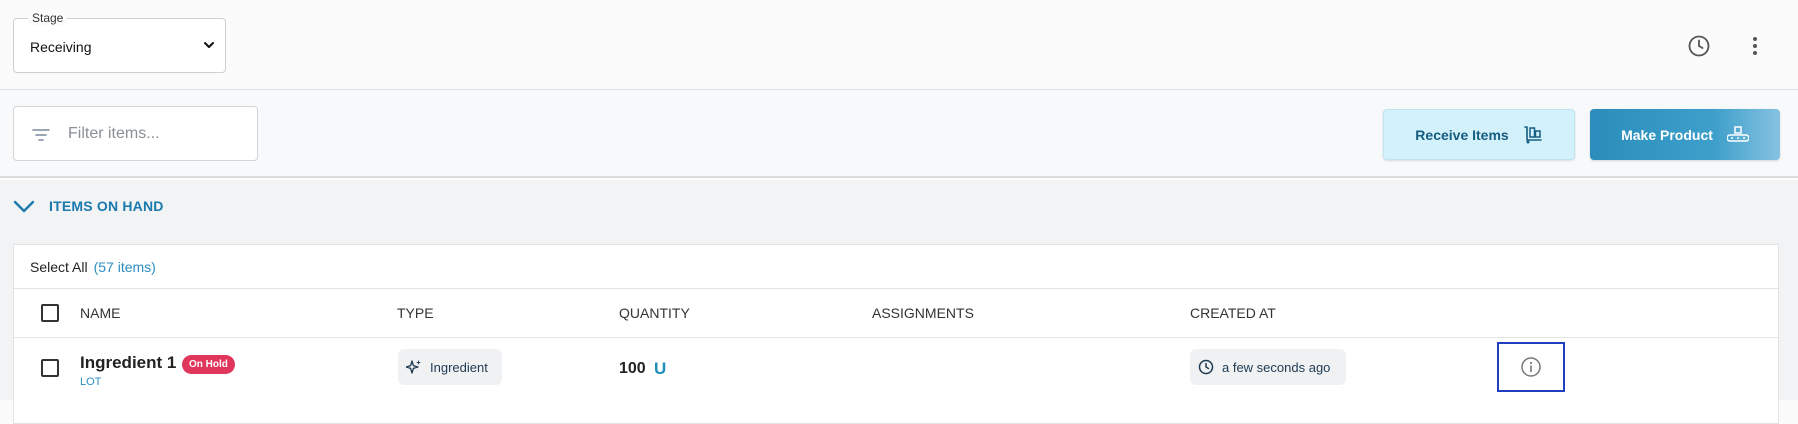 The image size is (1798, 424). I want to click on history-clock-icon, so click(1699, 46).